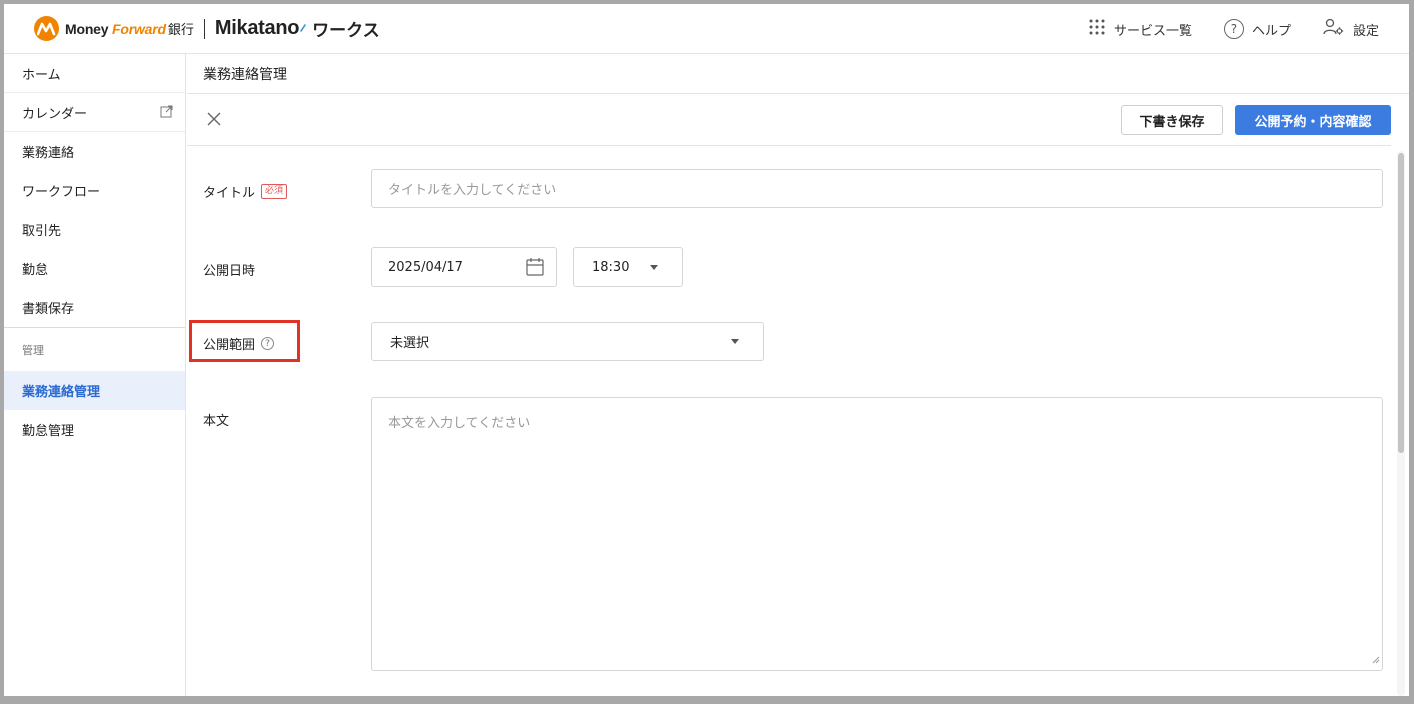  Describe the element at coordinates (216, 421) in the screenshot. I see `body-label: 本文` at that location.